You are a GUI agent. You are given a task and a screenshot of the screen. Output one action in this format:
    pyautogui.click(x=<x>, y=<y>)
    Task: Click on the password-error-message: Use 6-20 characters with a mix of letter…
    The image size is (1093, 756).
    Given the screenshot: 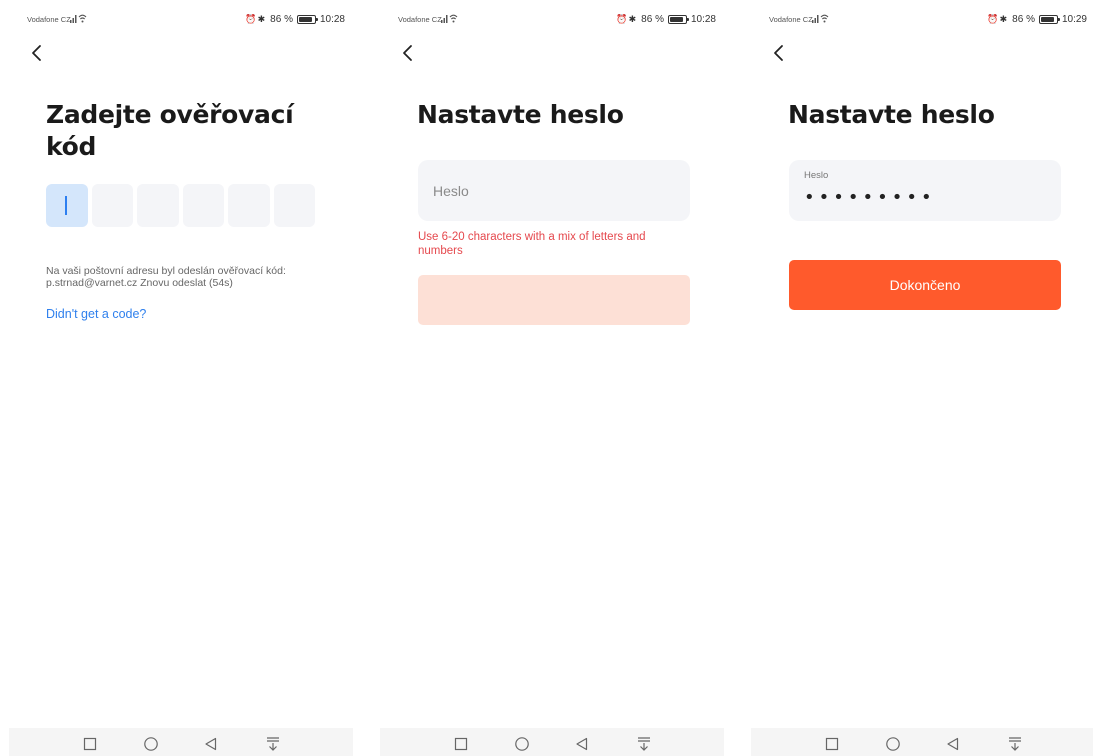 What is the action you would take?
    pyautogui.click(x=532, y=244)
    